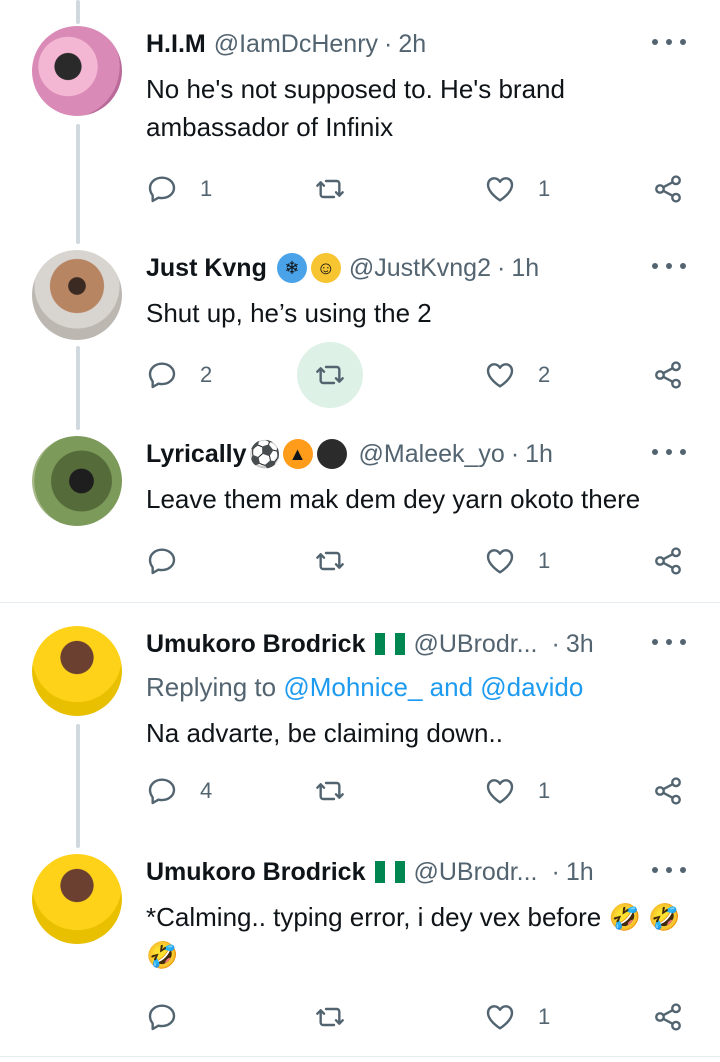 The width and height of the screenshot is (720, 1062). Describe the element at coordinates (206, 188) in the screenshot. I see `reply-count: 1` at that location.